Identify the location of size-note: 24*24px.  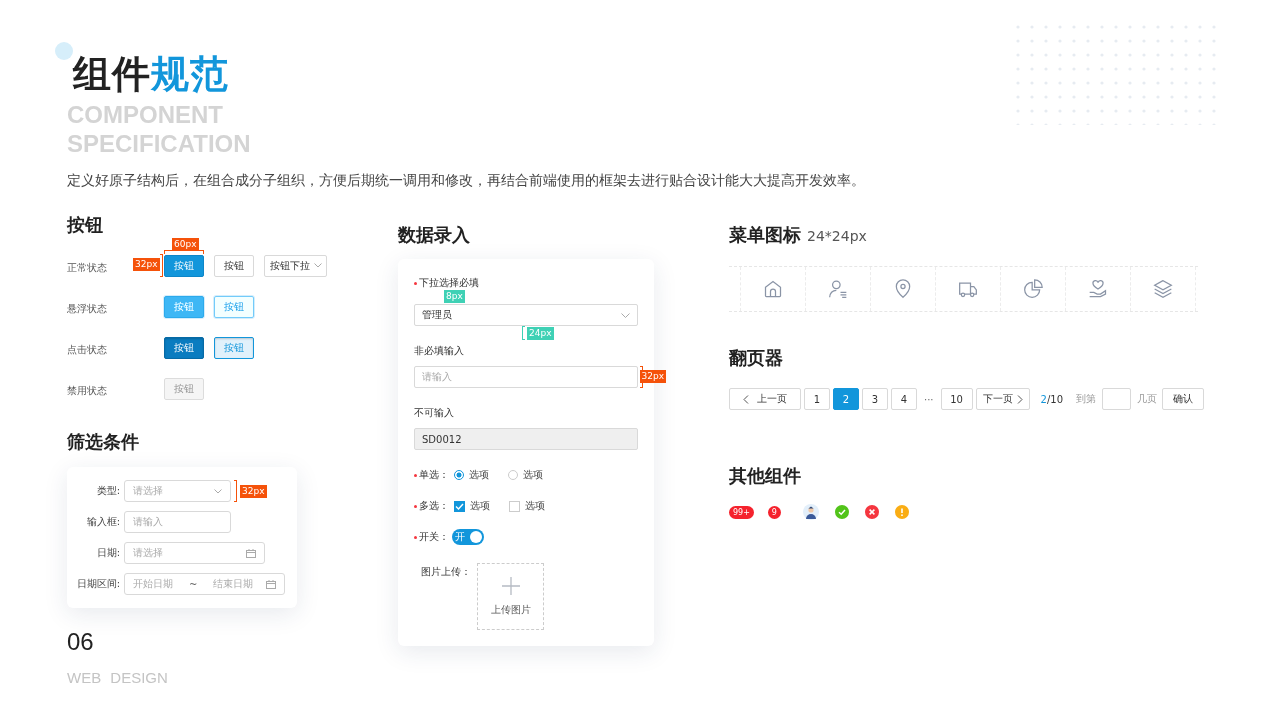
(837, 236).